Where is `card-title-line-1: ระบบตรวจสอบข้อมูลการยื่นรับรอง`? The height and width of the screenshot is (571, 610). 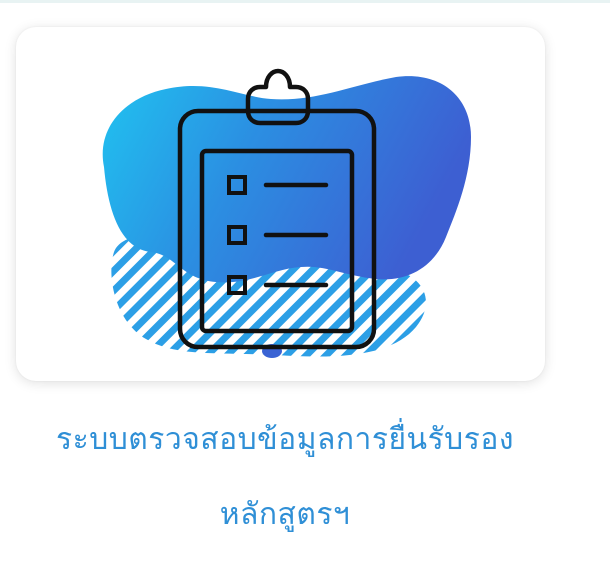
card-title-line-1: ระบบตรวจสอบข้อมูลการยื่นรับรอง is located at coordinates (295, 439).